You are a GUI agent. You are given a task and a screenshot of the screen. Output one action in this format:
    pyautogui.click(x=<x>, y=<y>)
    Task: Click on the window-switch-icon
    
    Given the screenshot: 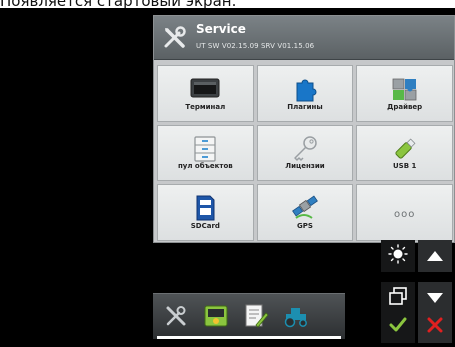 What is the action you would take?
    pyautogui.click(x=398, y=298)
    